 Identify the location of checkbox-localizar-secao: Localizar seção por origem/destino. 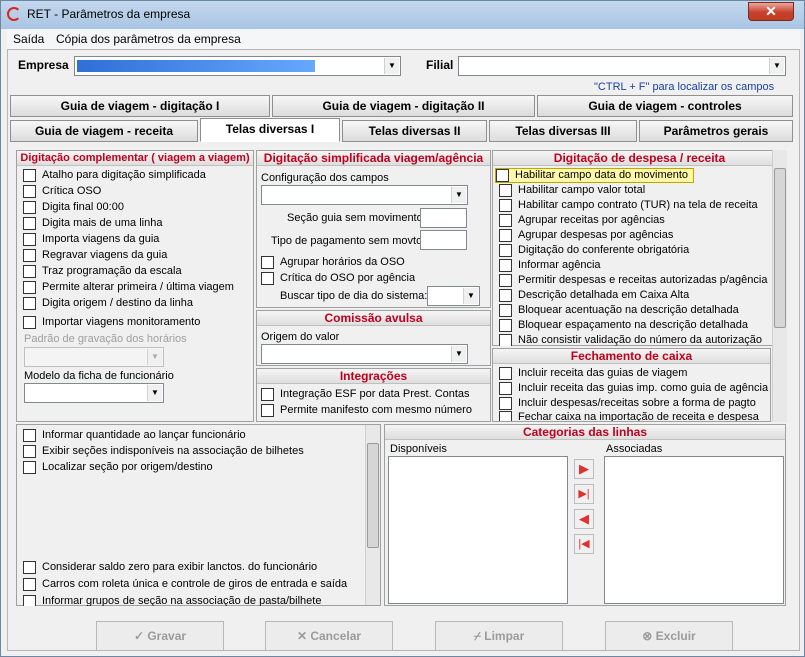
(118, 468).